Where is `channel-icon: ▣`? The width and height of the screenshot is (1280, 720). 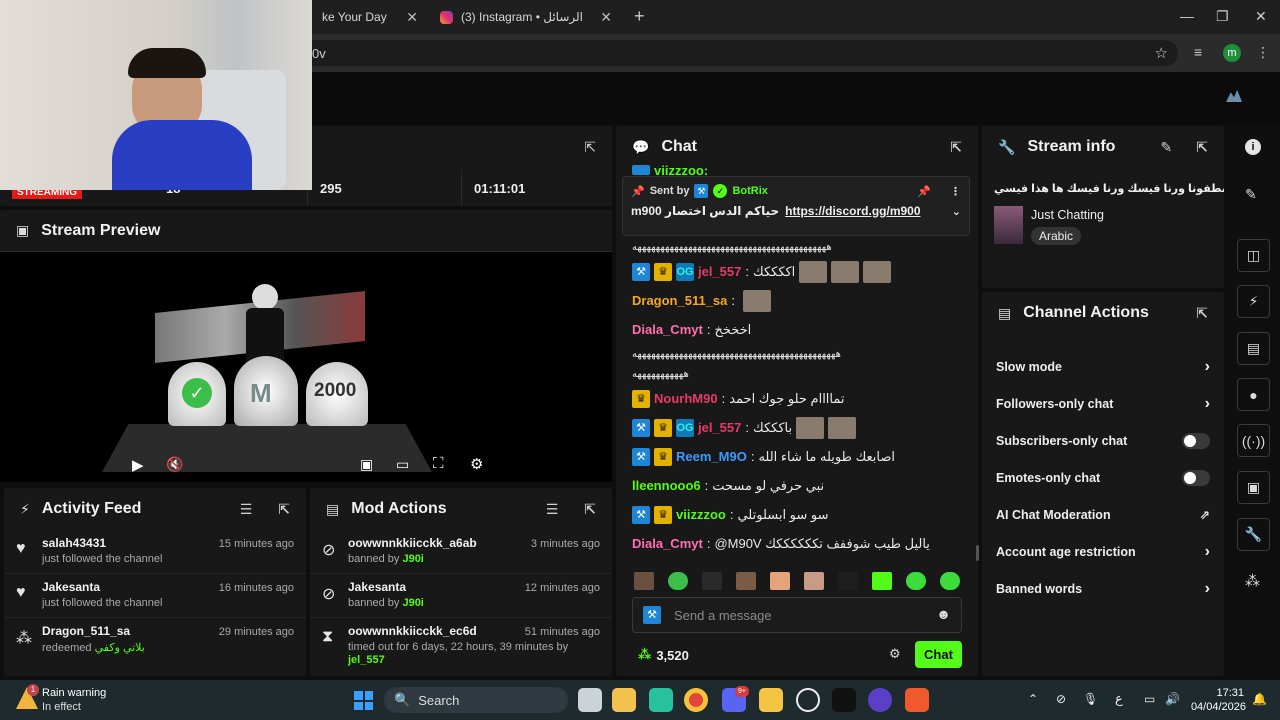
channel-icon: ▣ is located at coordinates (1253, 487).